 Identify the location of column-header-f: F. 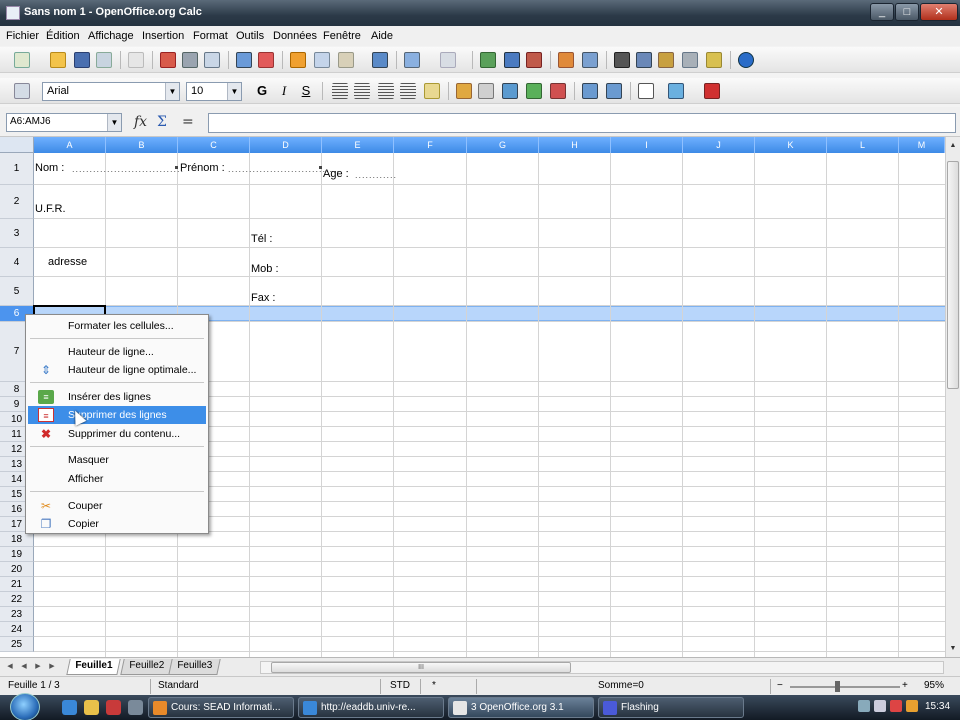
(430, 145).